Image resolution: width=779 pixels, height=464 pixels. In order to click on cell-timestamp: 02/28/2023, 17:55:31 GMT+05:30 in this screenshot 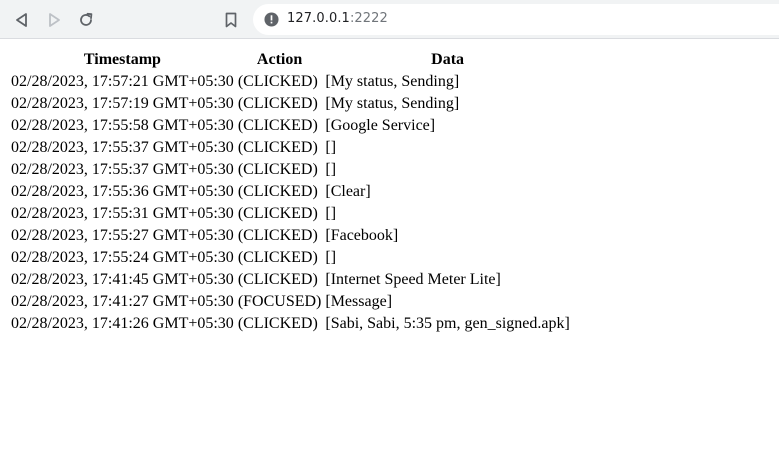, I will do `click(122, 213)`.